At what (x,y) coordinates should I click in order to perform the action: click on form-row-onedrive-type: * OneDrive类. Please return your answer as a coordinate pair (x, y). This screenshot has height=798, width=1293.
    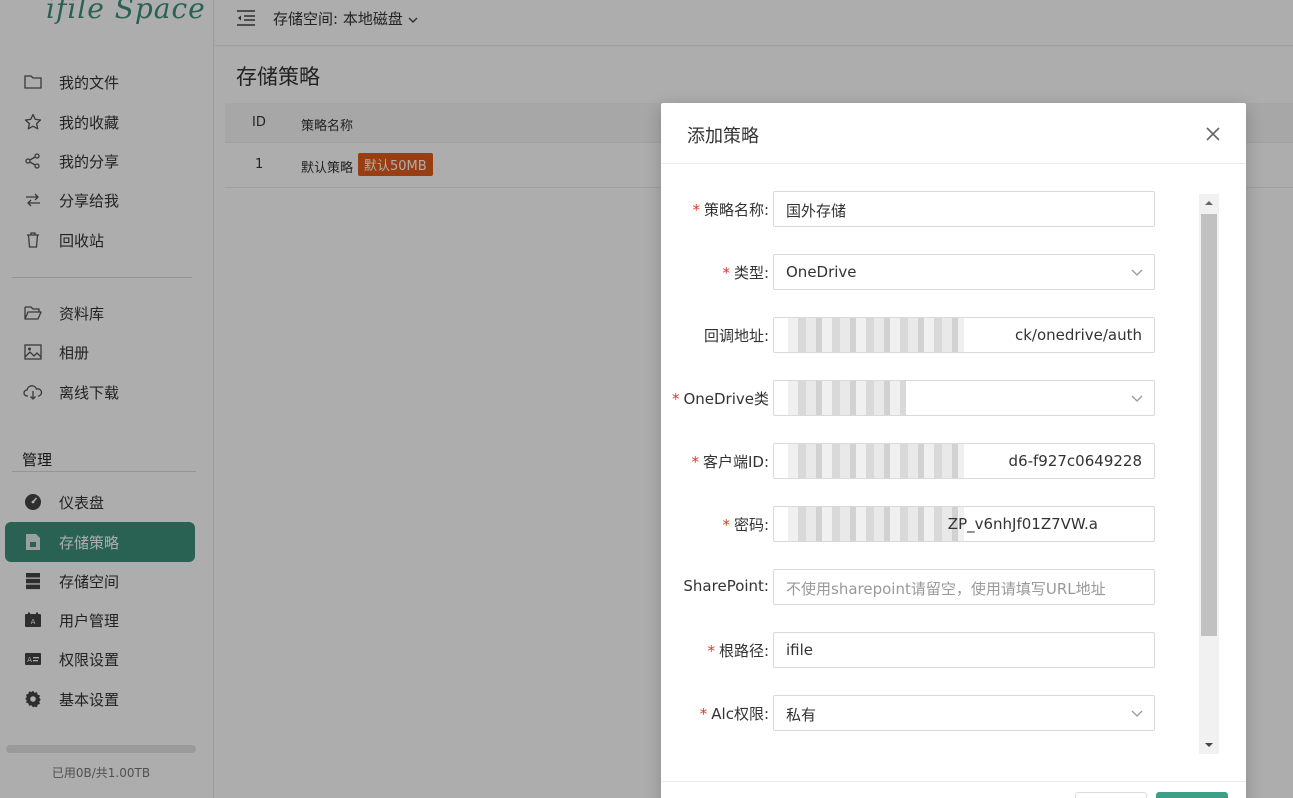
    Looking at the image, I should click on (921, 398).